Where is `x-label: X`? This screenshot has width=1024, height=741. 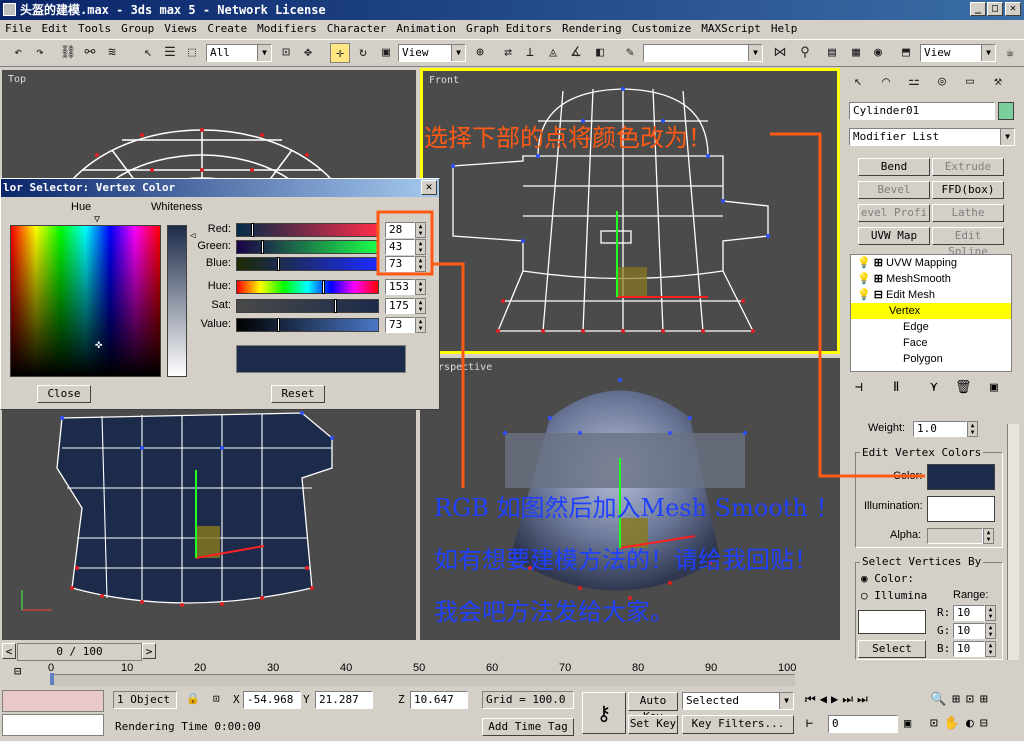
x-label: X is located at coordinates (236, 699).